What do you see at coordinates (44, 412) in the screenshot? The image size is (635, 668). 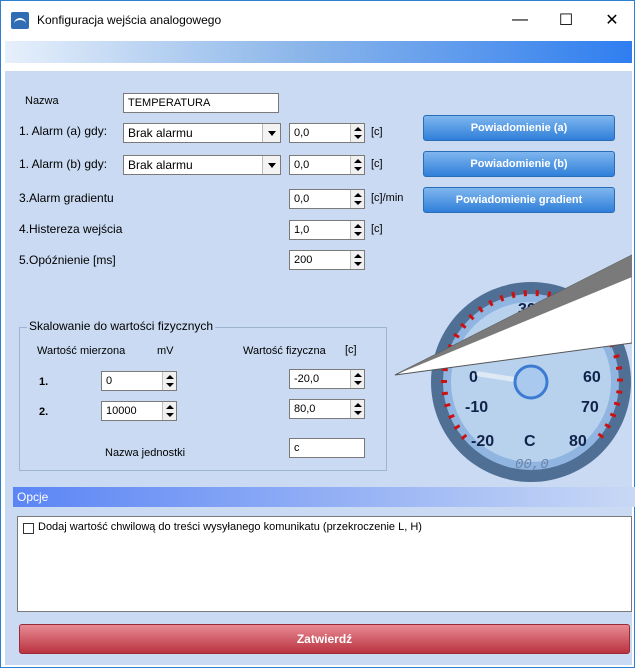 I see `row2-index: 2.` at bounding box center [44, 412].